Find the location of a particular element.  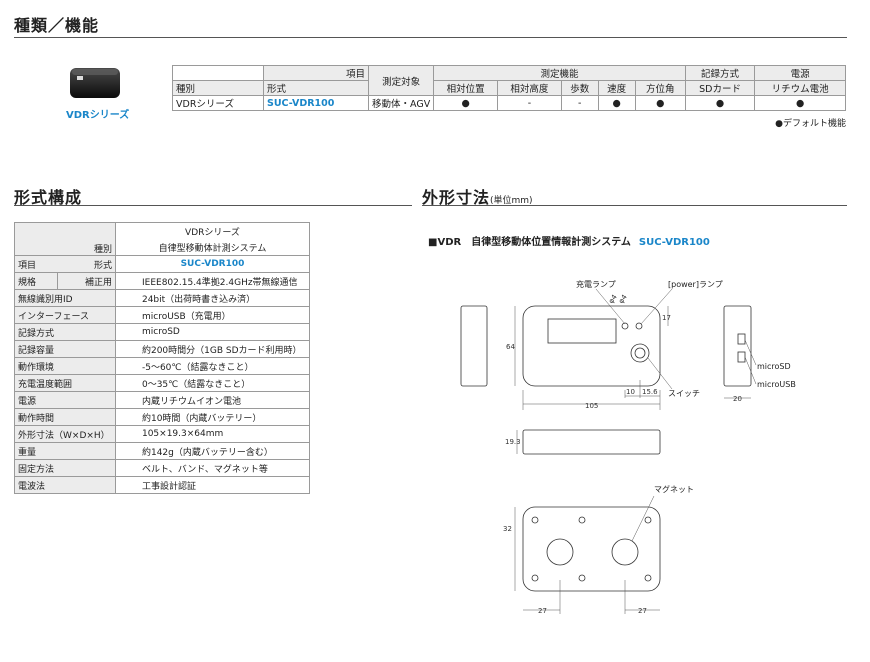

switch-inner is located at coordinates (640, 353).